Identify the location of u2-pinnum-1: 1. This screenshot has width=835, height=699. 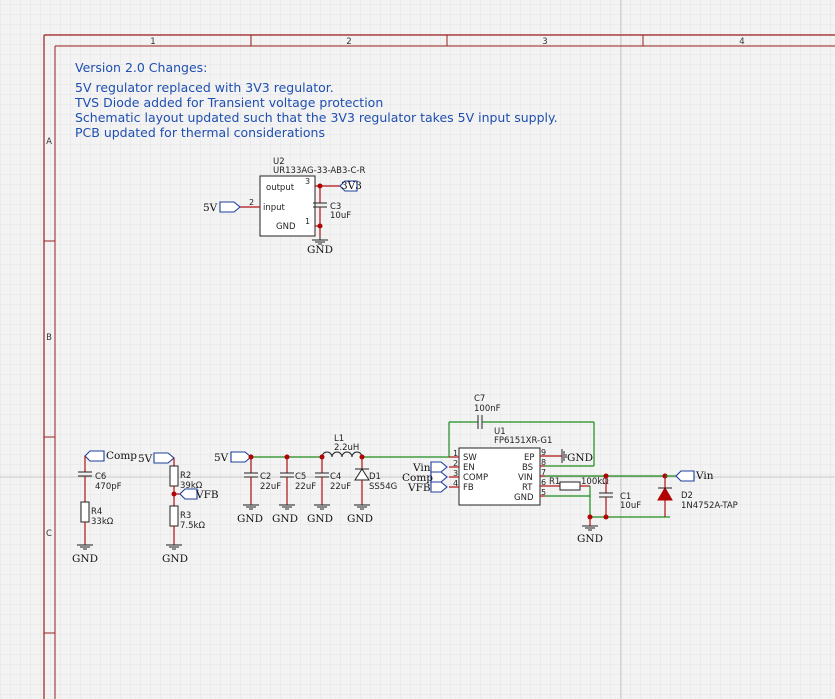
(307, 221).